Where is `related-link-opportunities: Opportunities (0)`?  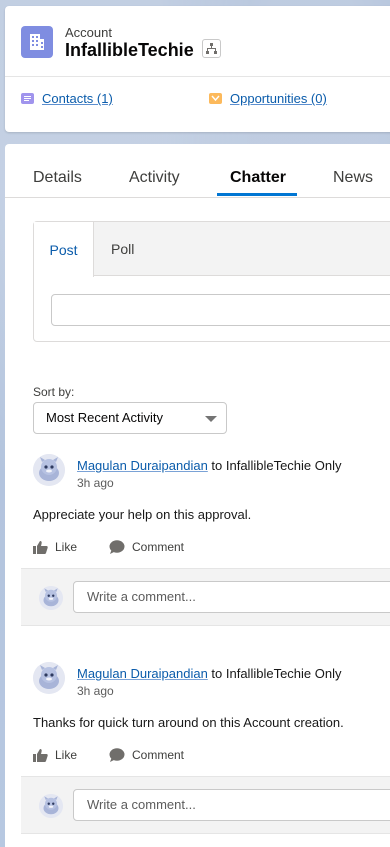
related-link-opportunities: Opportunities (0) is located at coordinates (268, 98).